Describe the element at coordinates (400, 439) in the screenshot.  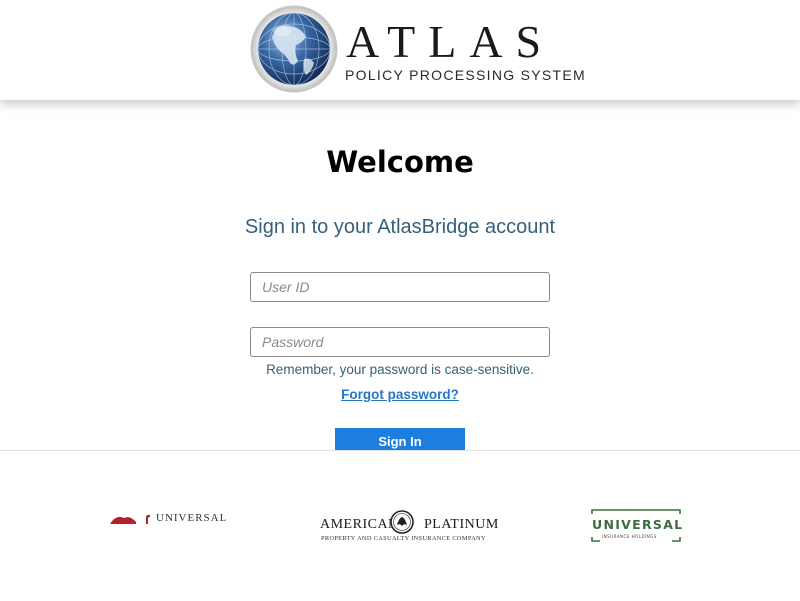
I see `sign-in-button: Sign In` at that location.